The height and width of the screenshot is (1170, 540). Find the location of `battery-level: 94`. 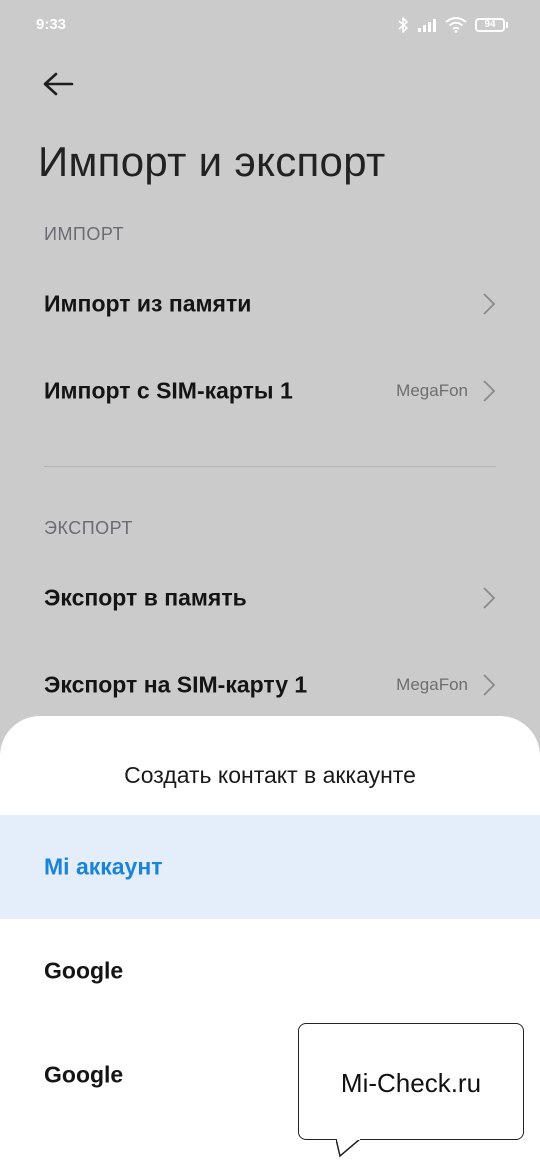

battery-level: 94 is located at coordinates (490, 25).